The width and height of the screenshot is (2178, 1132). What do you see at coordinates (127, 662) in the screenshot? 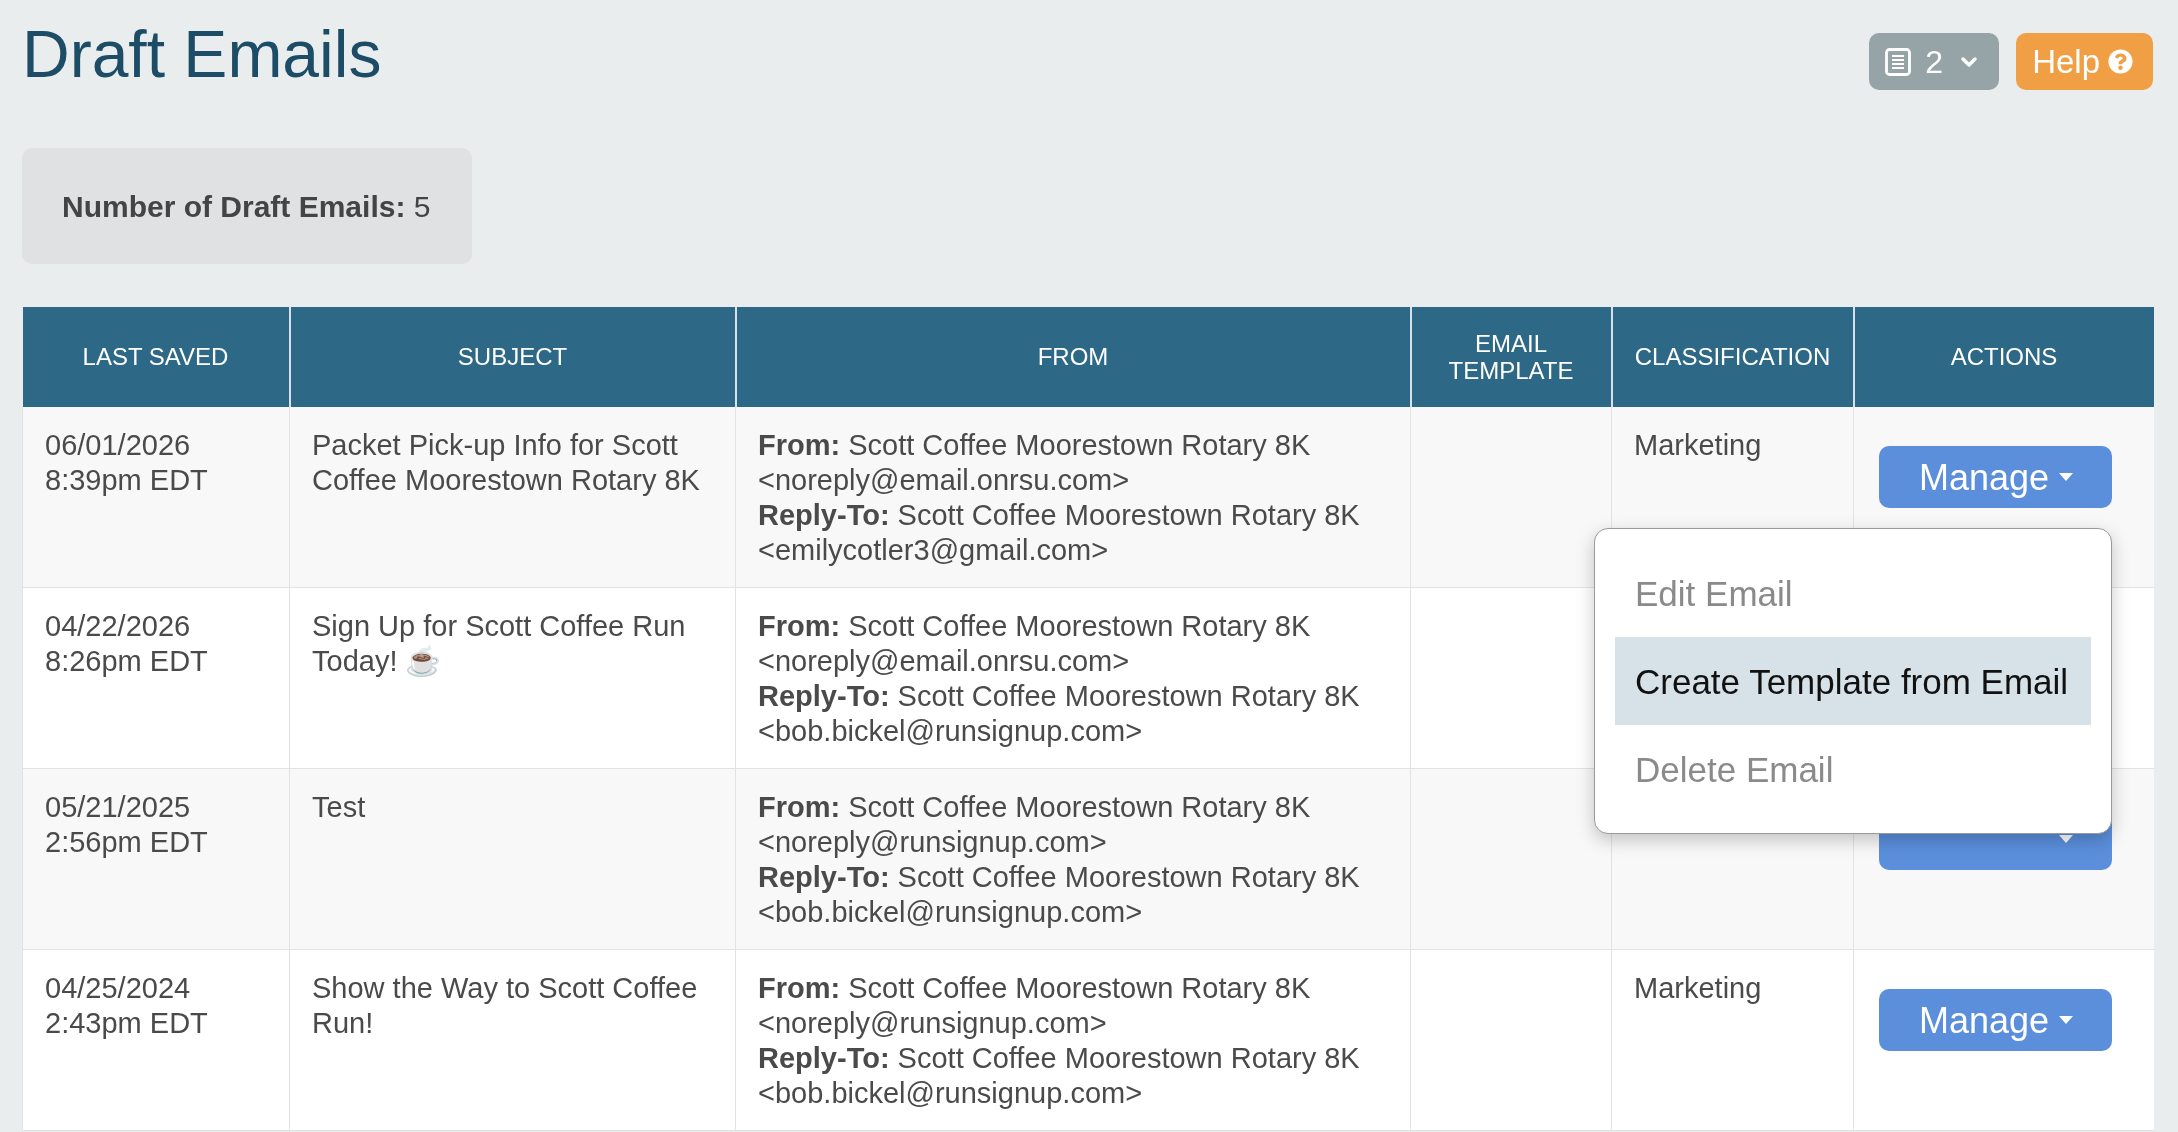
I see `saved-time: 8:26pm EDT` at bounding box center [127, 662].